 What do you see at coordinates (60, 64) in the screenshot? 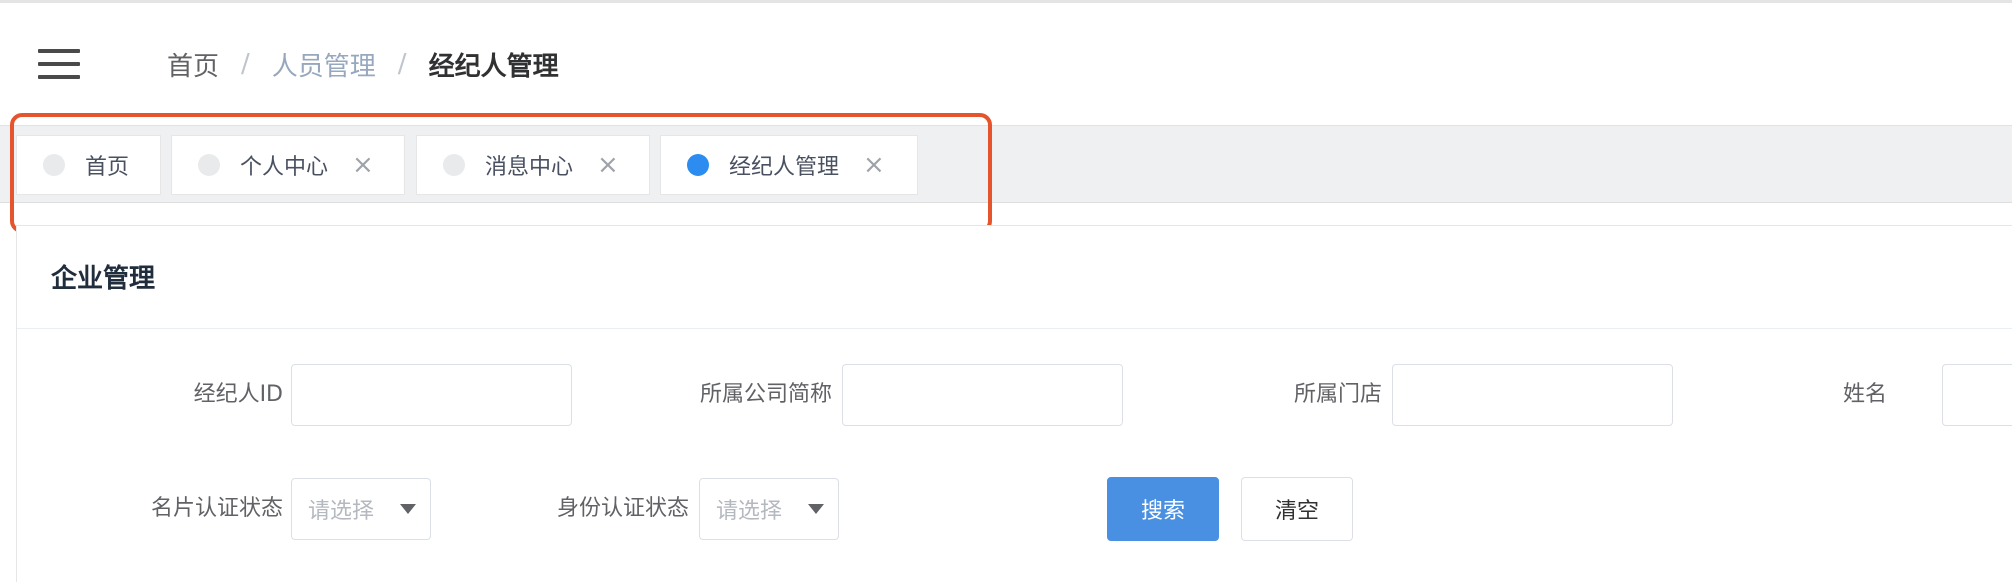
I see `hamburger-menu-icon` at bounding box center [60, 64].